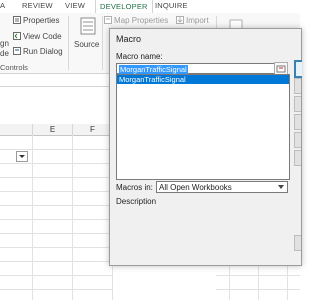 The width and height of the screenshot is (320, 300). Describe the element at coordinates (22, 156) in the screenshot. I see `cell-dropdown-button` at that location.